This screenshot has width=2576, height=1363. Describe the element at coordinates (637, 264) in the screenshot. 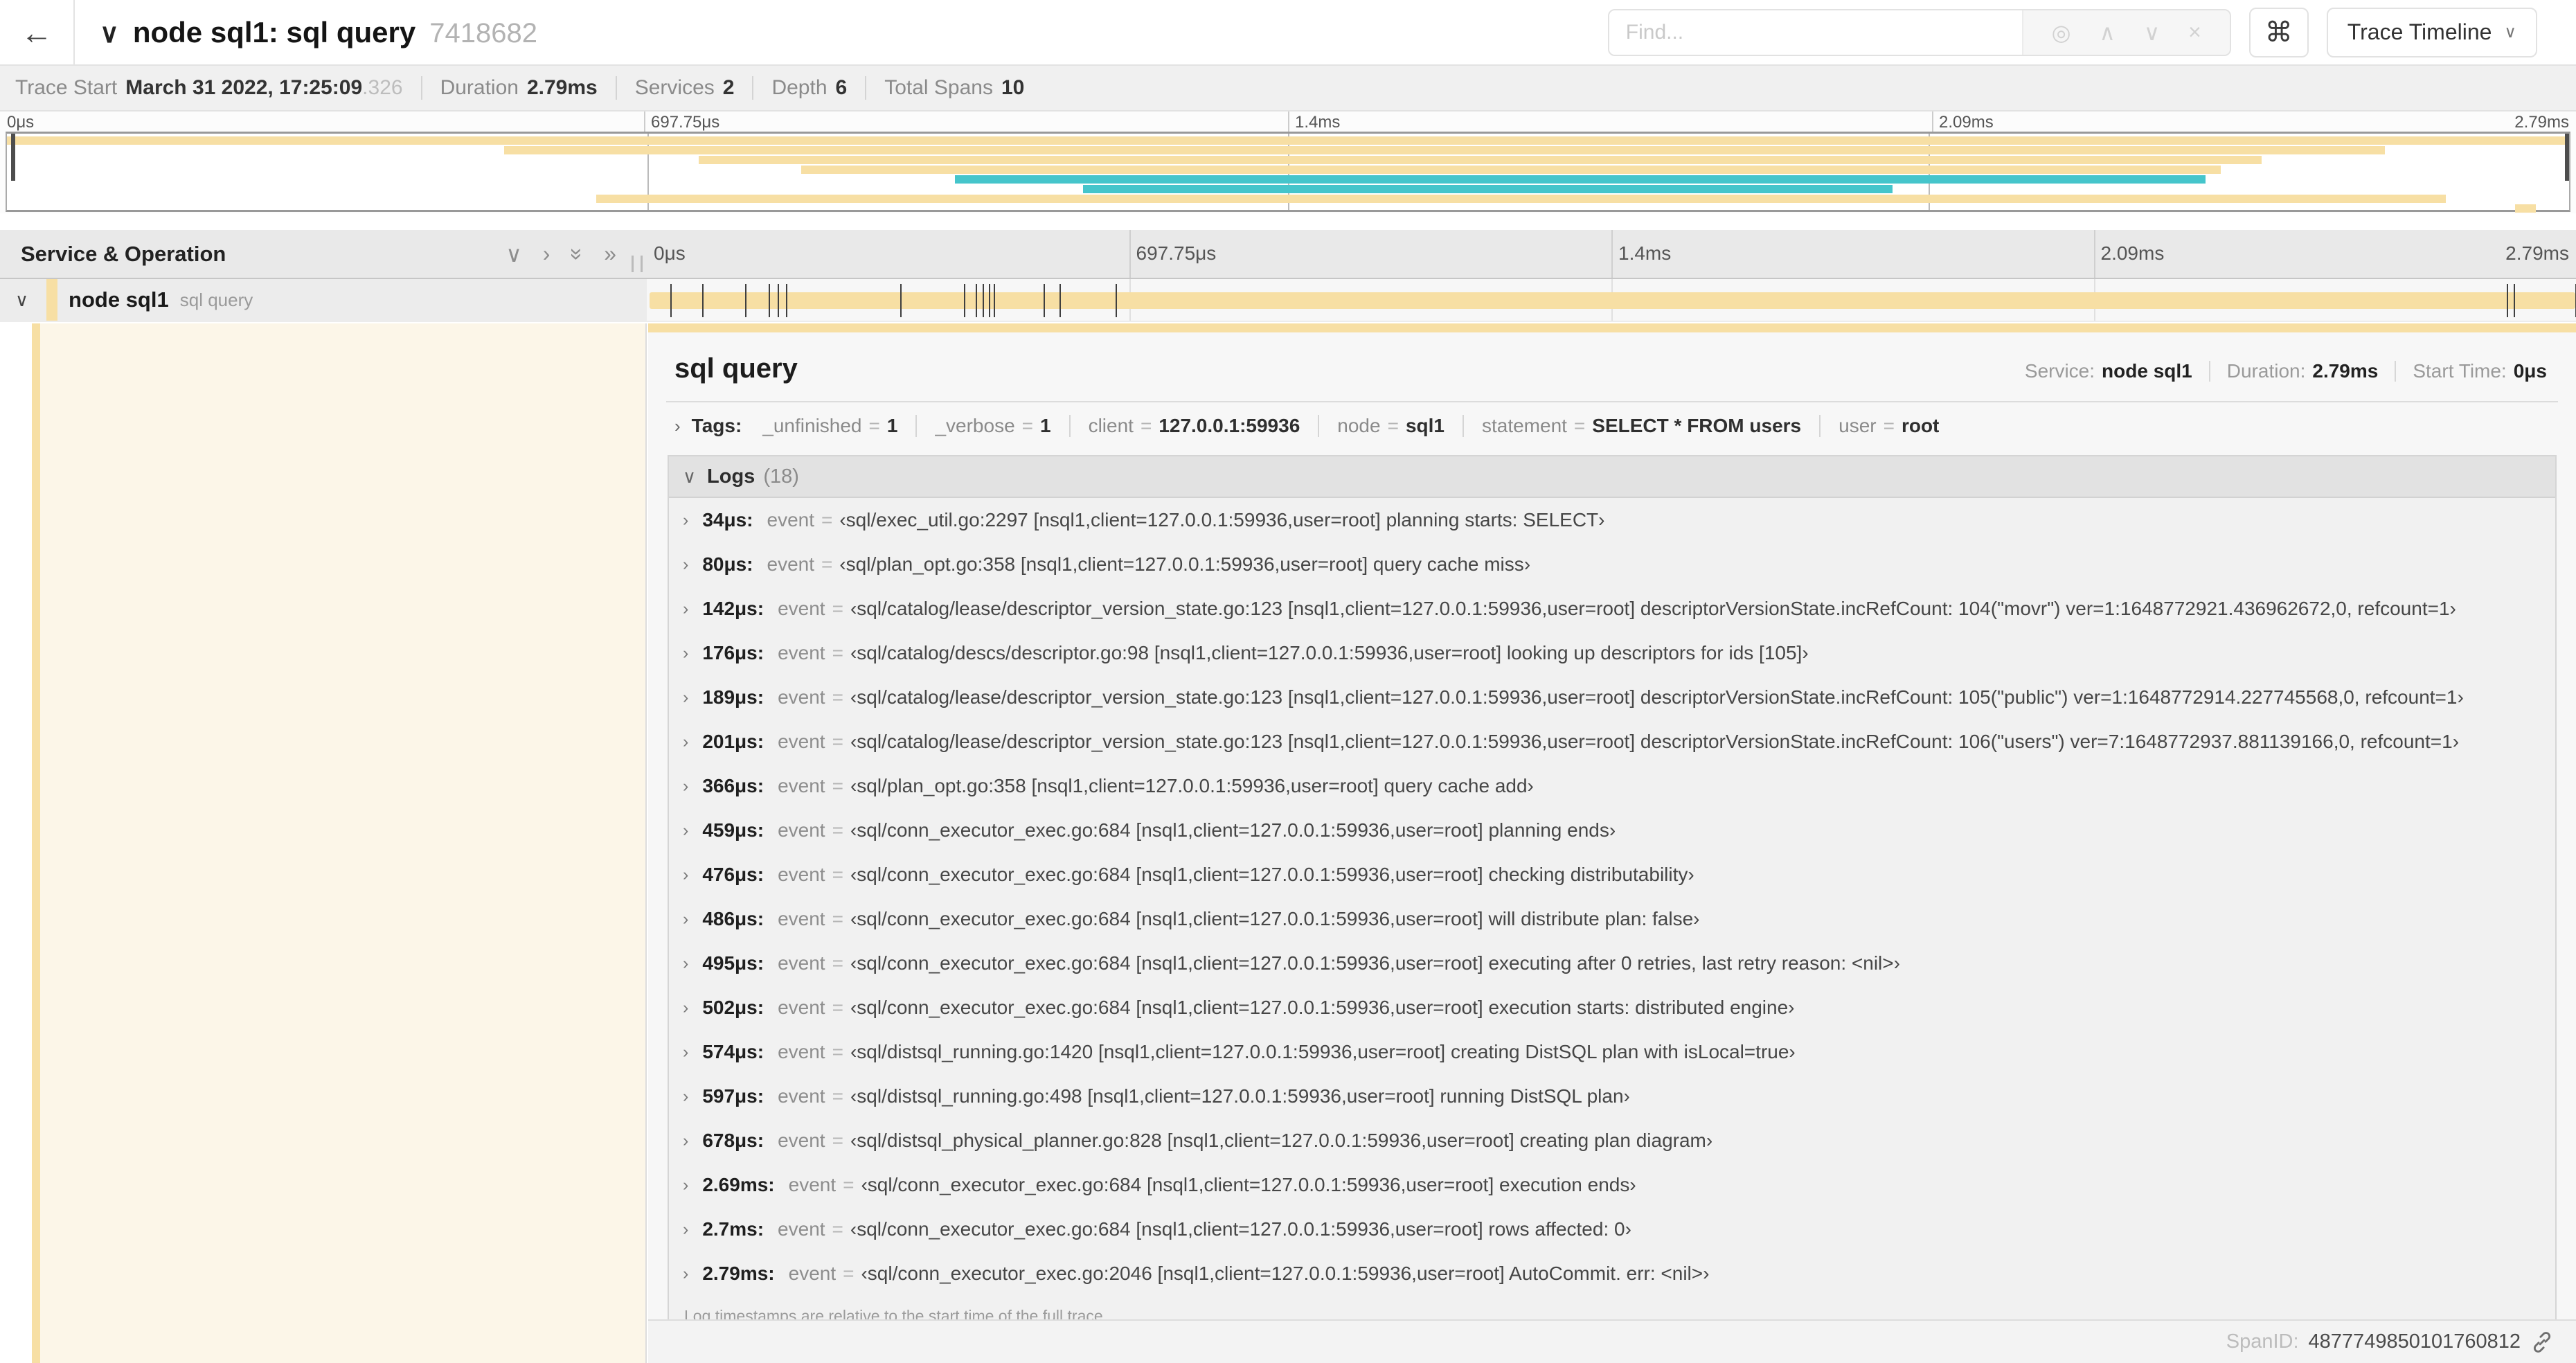

I see `column-resize-handle` at that location.